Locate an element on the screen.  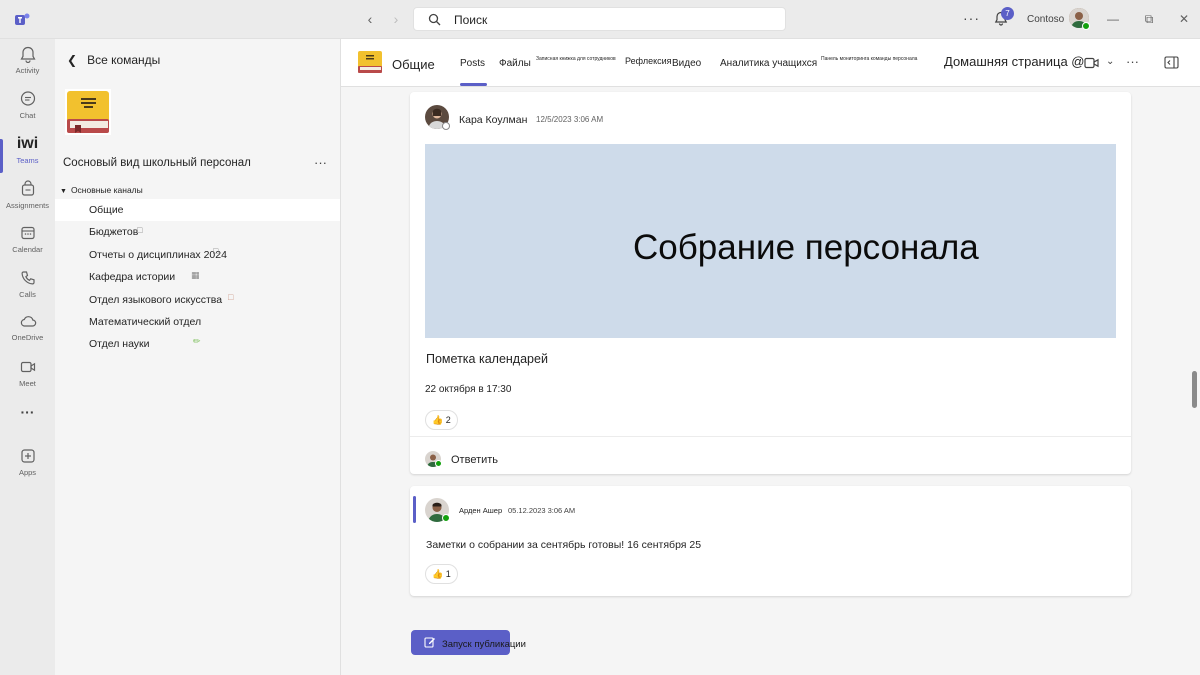
rail-label: Chat is located at coordinates (27, 115).